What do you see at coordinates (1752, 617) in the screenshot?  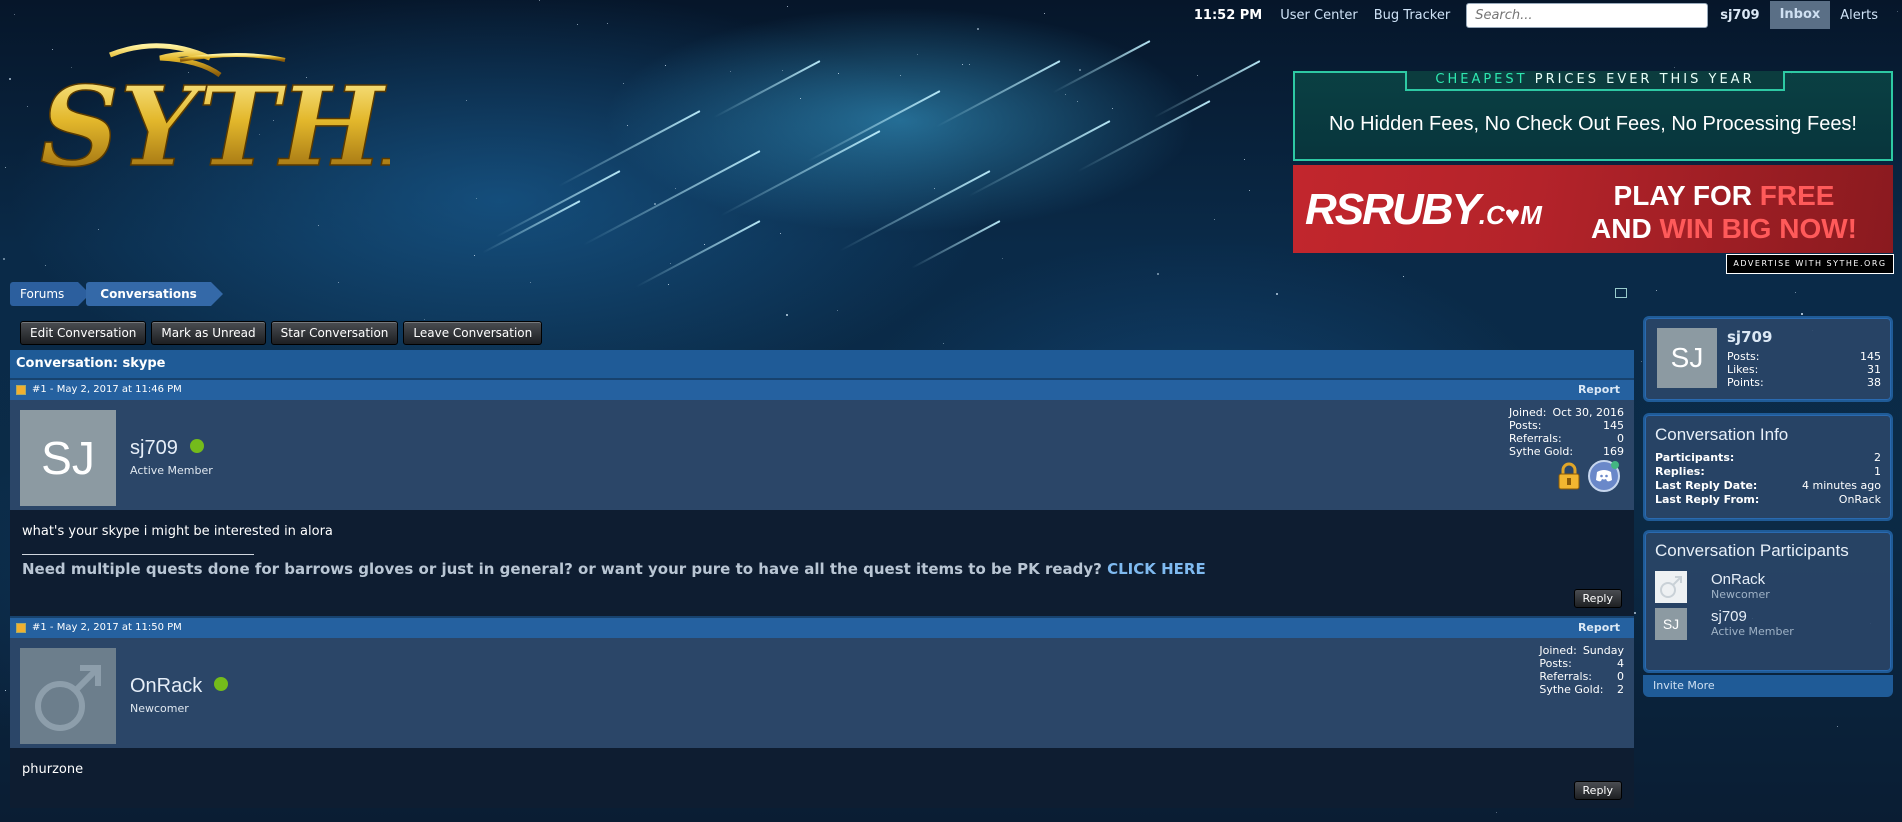 I see `participant-name: sj709` at bounding box center [1752, 617].